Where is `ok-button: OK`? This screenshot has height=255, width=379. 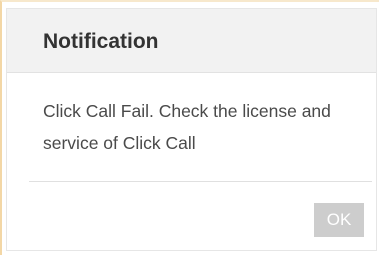 ok-button: OK is located at coordinates (339, 220).